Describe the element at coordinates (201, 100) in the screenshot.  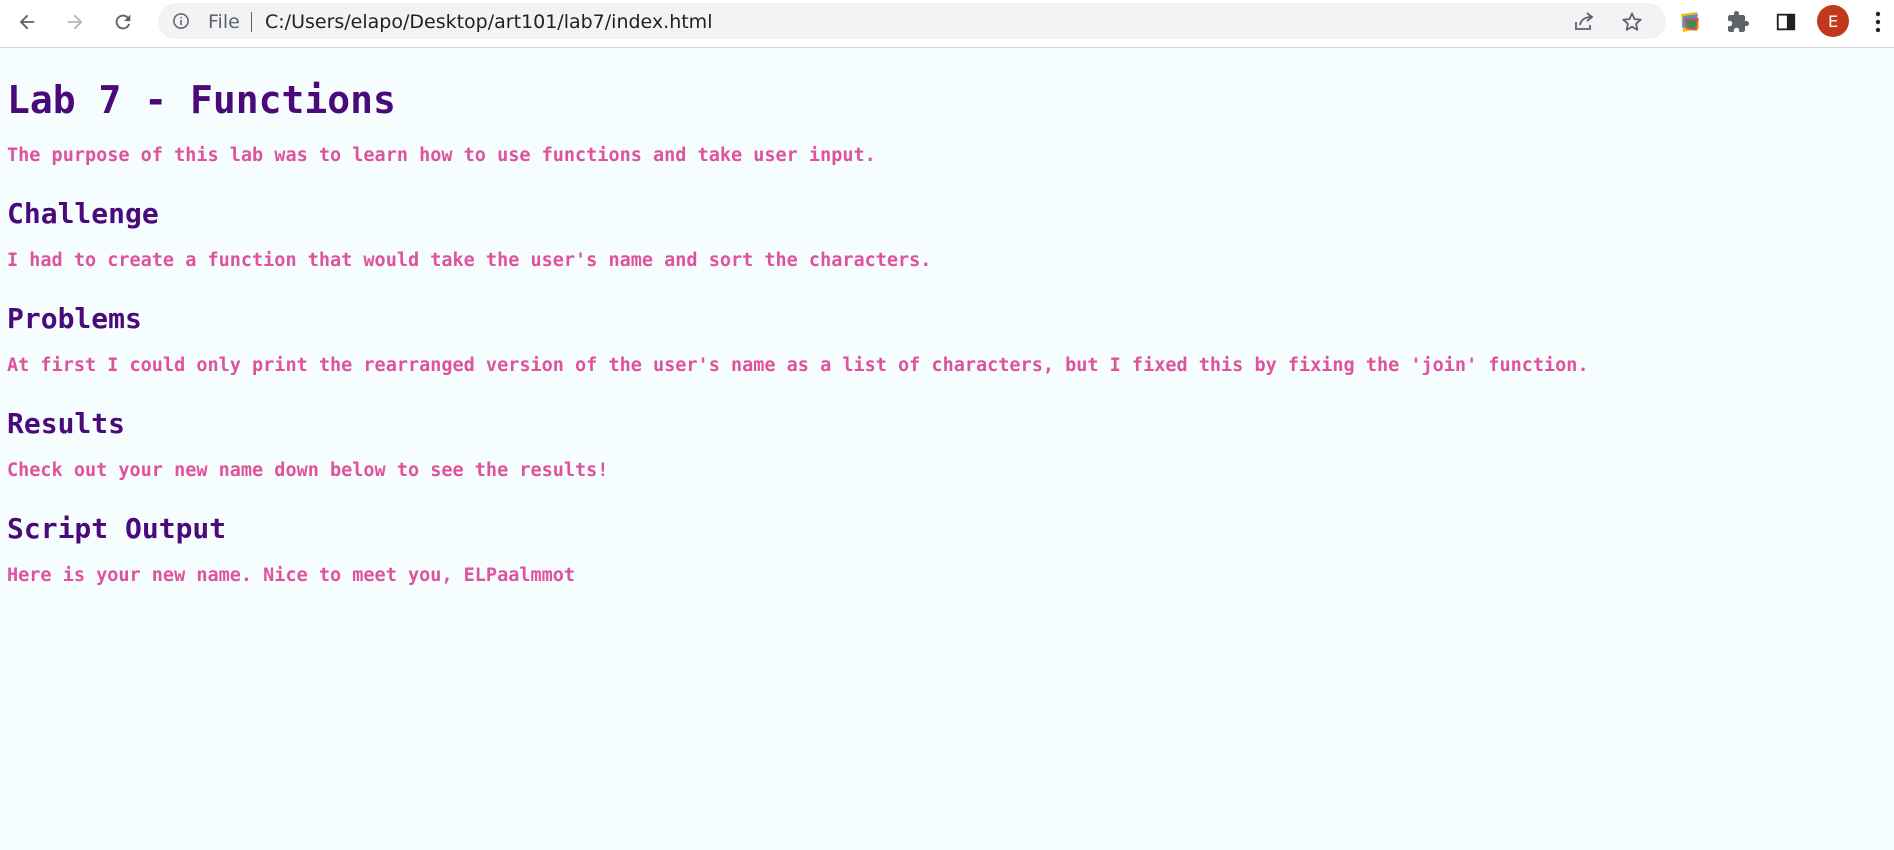
I see `page-title: Lab 7 - Functions` at that location.